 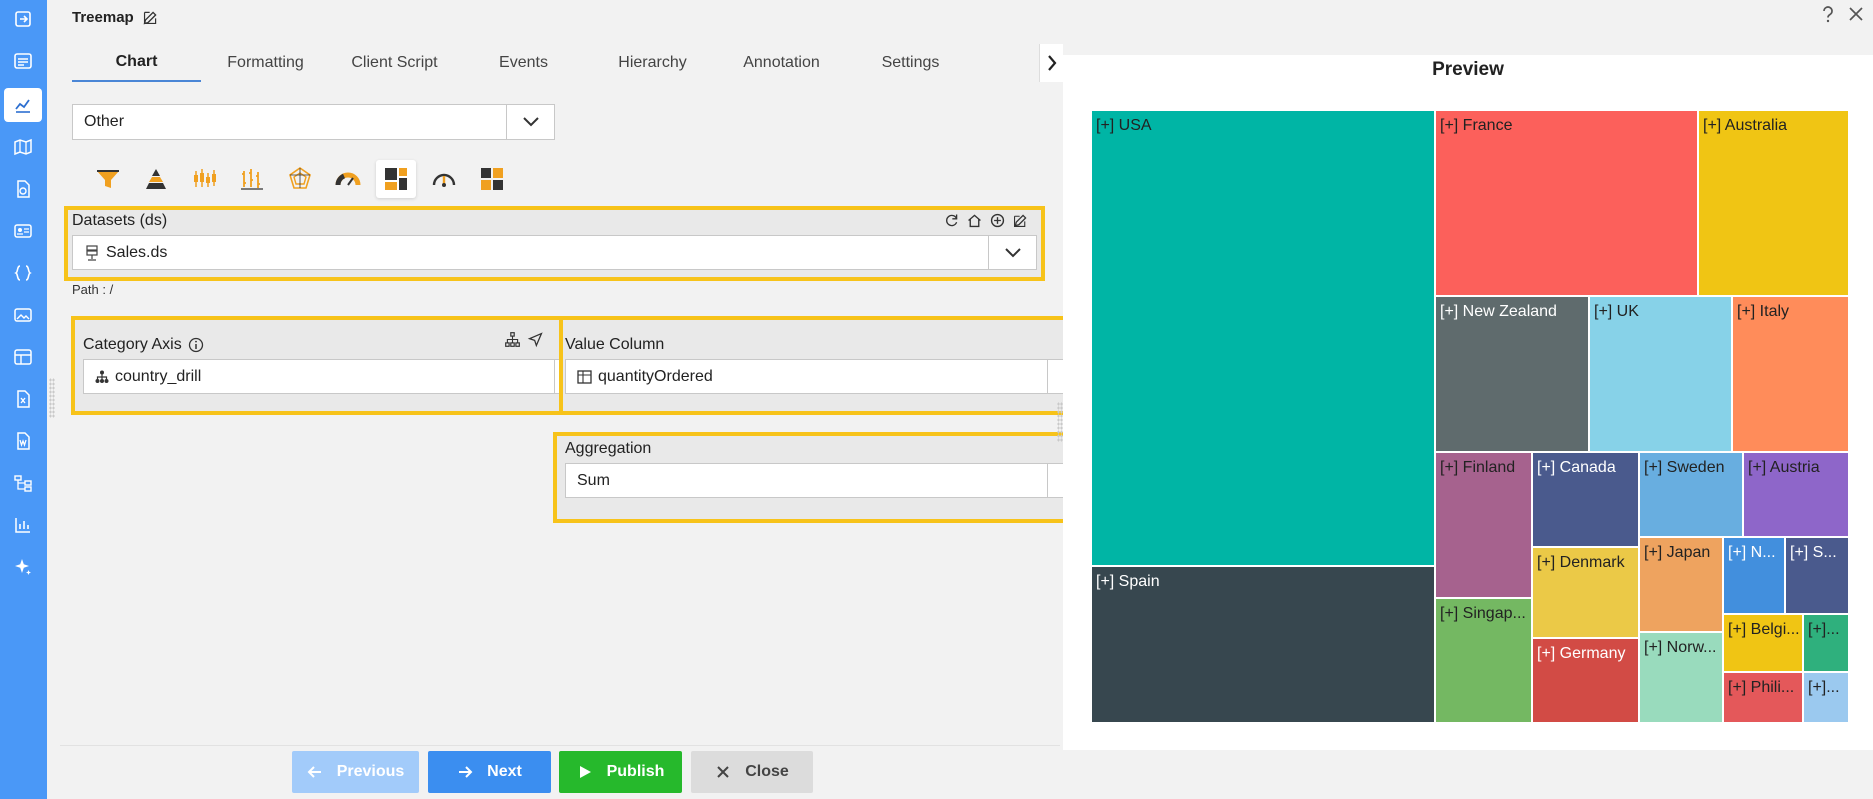 What do you see at coordinates (986, 220) in the screenshot?
I see `datasets-toolbar` at bounding box center [986, 220].